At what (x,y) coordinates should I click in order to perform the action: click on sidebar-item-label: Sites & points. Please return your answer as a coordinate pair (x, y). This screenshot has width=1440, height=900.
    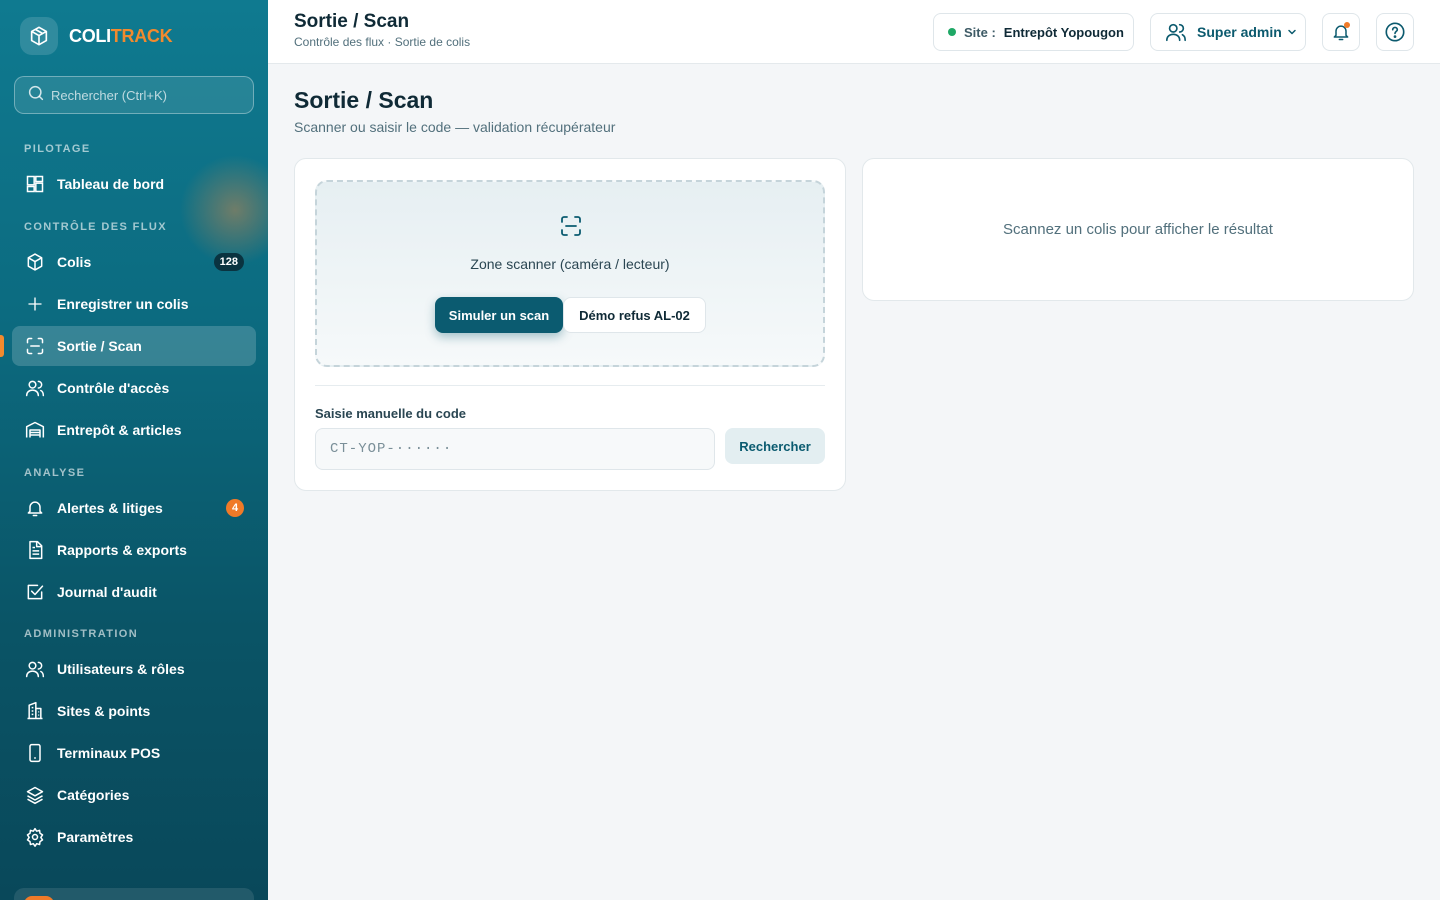
    Looking at the image, I should click on (104, 711).